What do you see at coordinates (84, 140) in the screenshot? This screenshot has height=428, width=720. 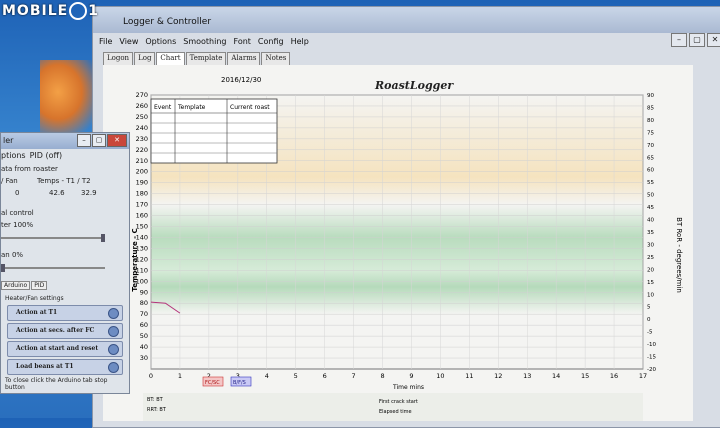 I see `pid-minimize-button: –` at bounding box center [84, 140].